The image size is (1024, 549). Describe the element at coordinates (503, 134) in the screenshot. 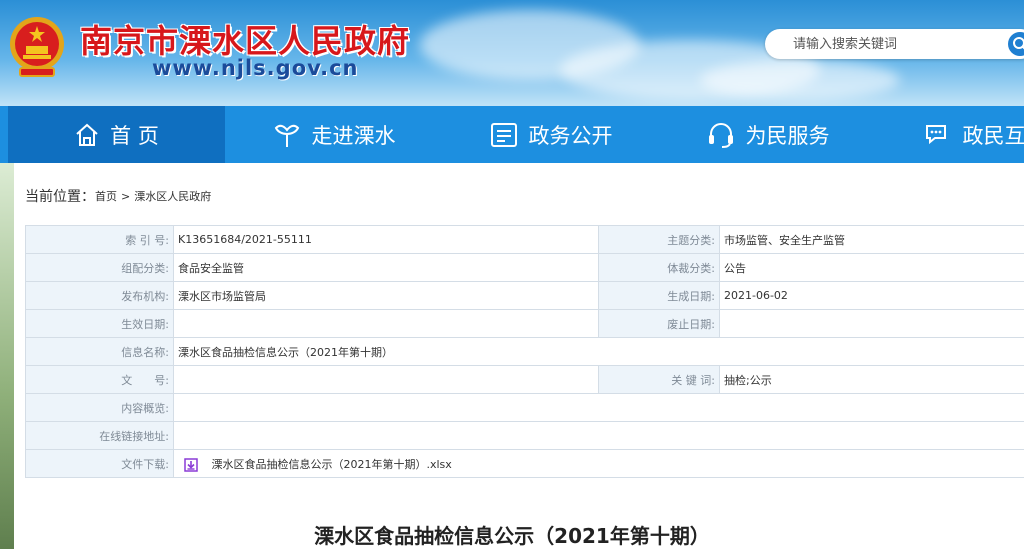

I see `document-icon` at that location.